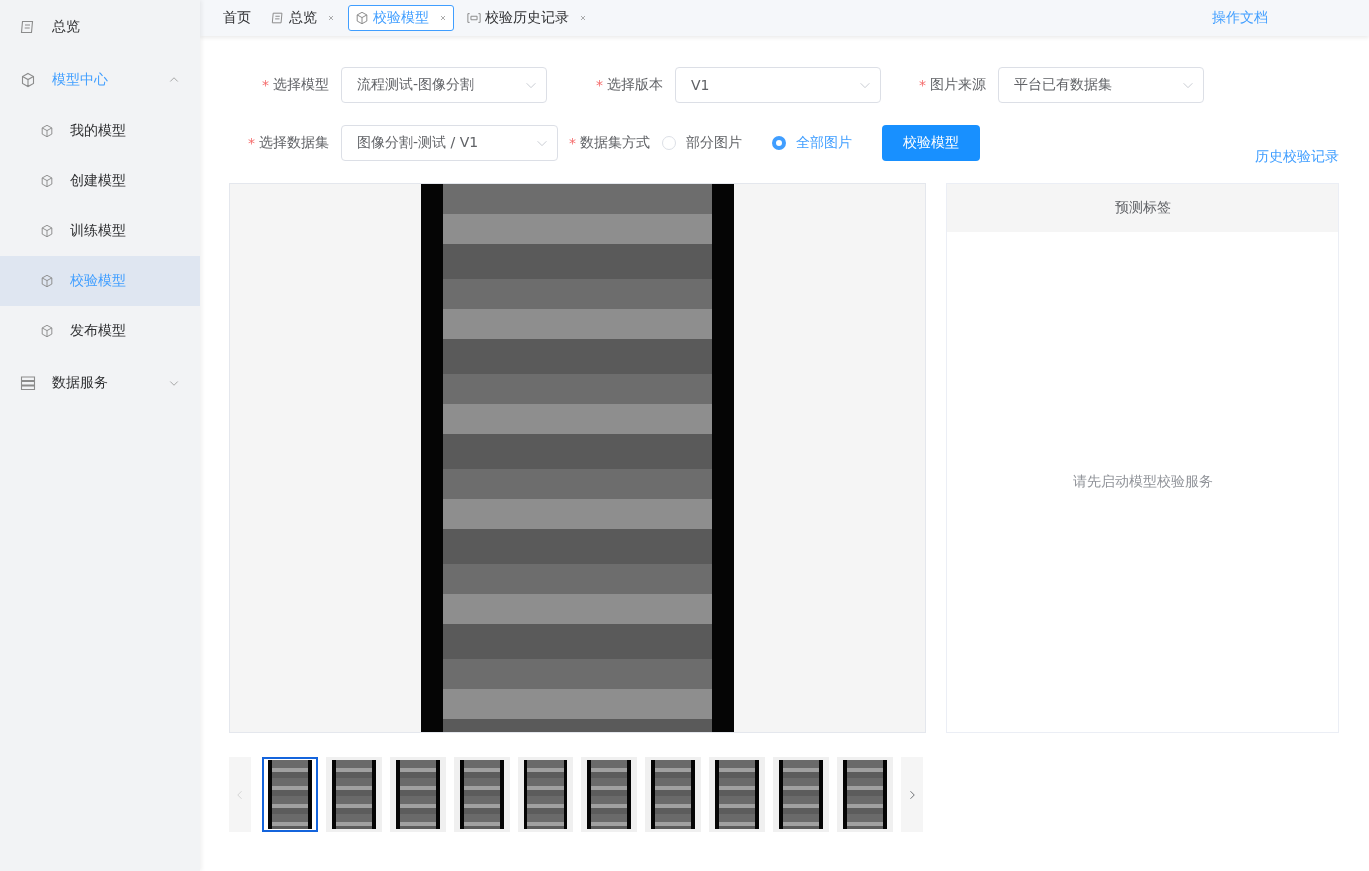 The image size is (1369, 871). Describe the element at coordinates (100, 231) in the screenshot. I see `sidebar-item: 训练模型` at that location.